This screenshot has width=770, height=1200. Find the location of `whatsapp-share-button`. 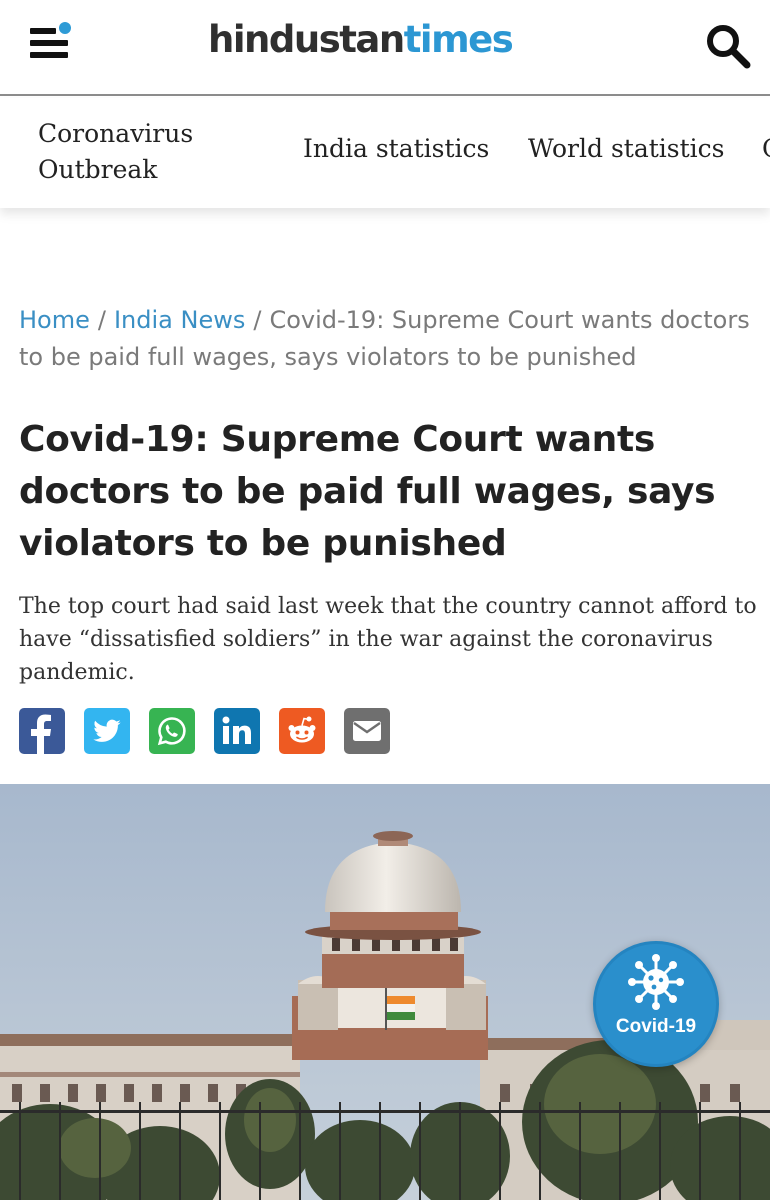

whatsapp-share-button is located at coordinates (172, 731).